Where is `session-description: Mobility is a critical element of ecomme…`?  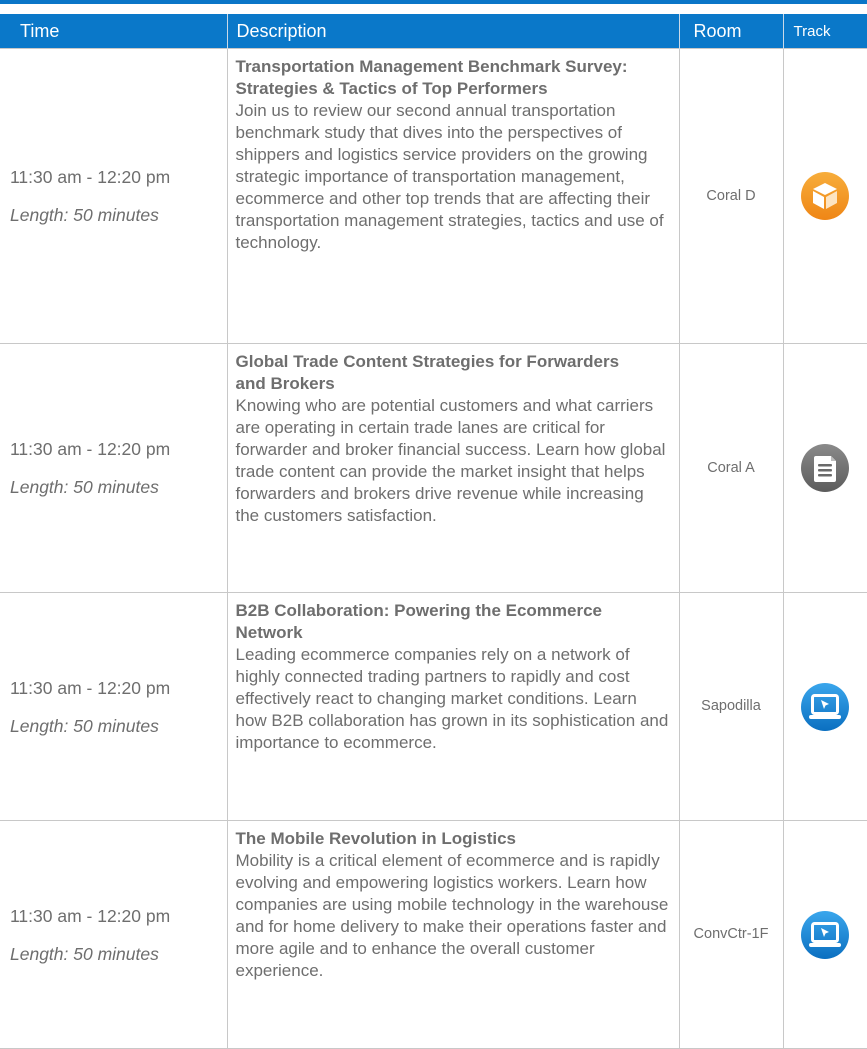 session-description: Mobility is a critical element of ecomme… is located at coordinates (452, 915).